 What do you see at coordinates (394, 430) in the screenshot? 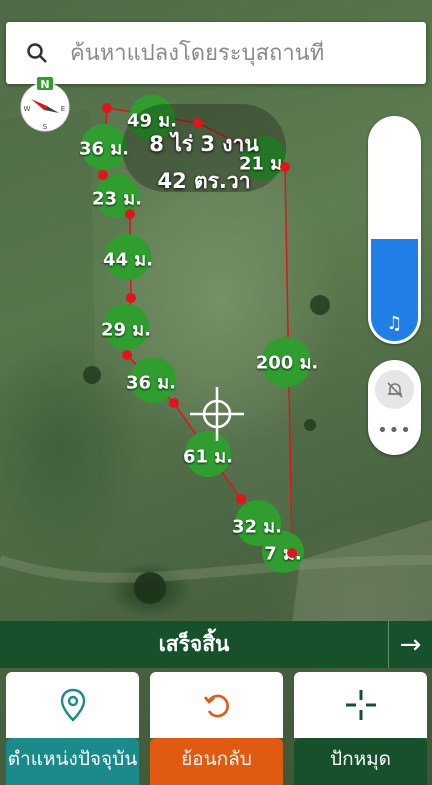
I see `more-dots-icon: •••` at bounding box center [394, 430].